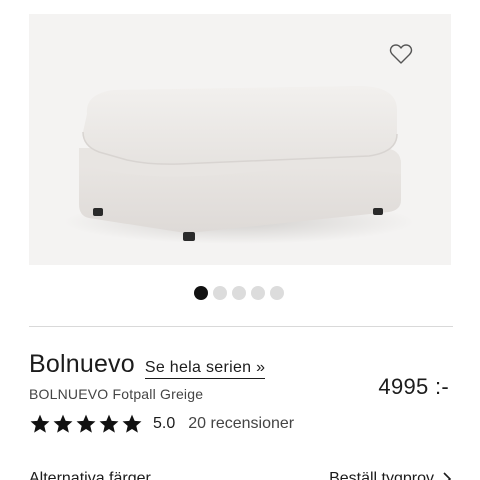 This screenshot has width=480, height=480. What do you see at coordinates (205, 369) in the screenshot?
I see `see-series-link: Se hela serien »` at bounding box center [205, 369].